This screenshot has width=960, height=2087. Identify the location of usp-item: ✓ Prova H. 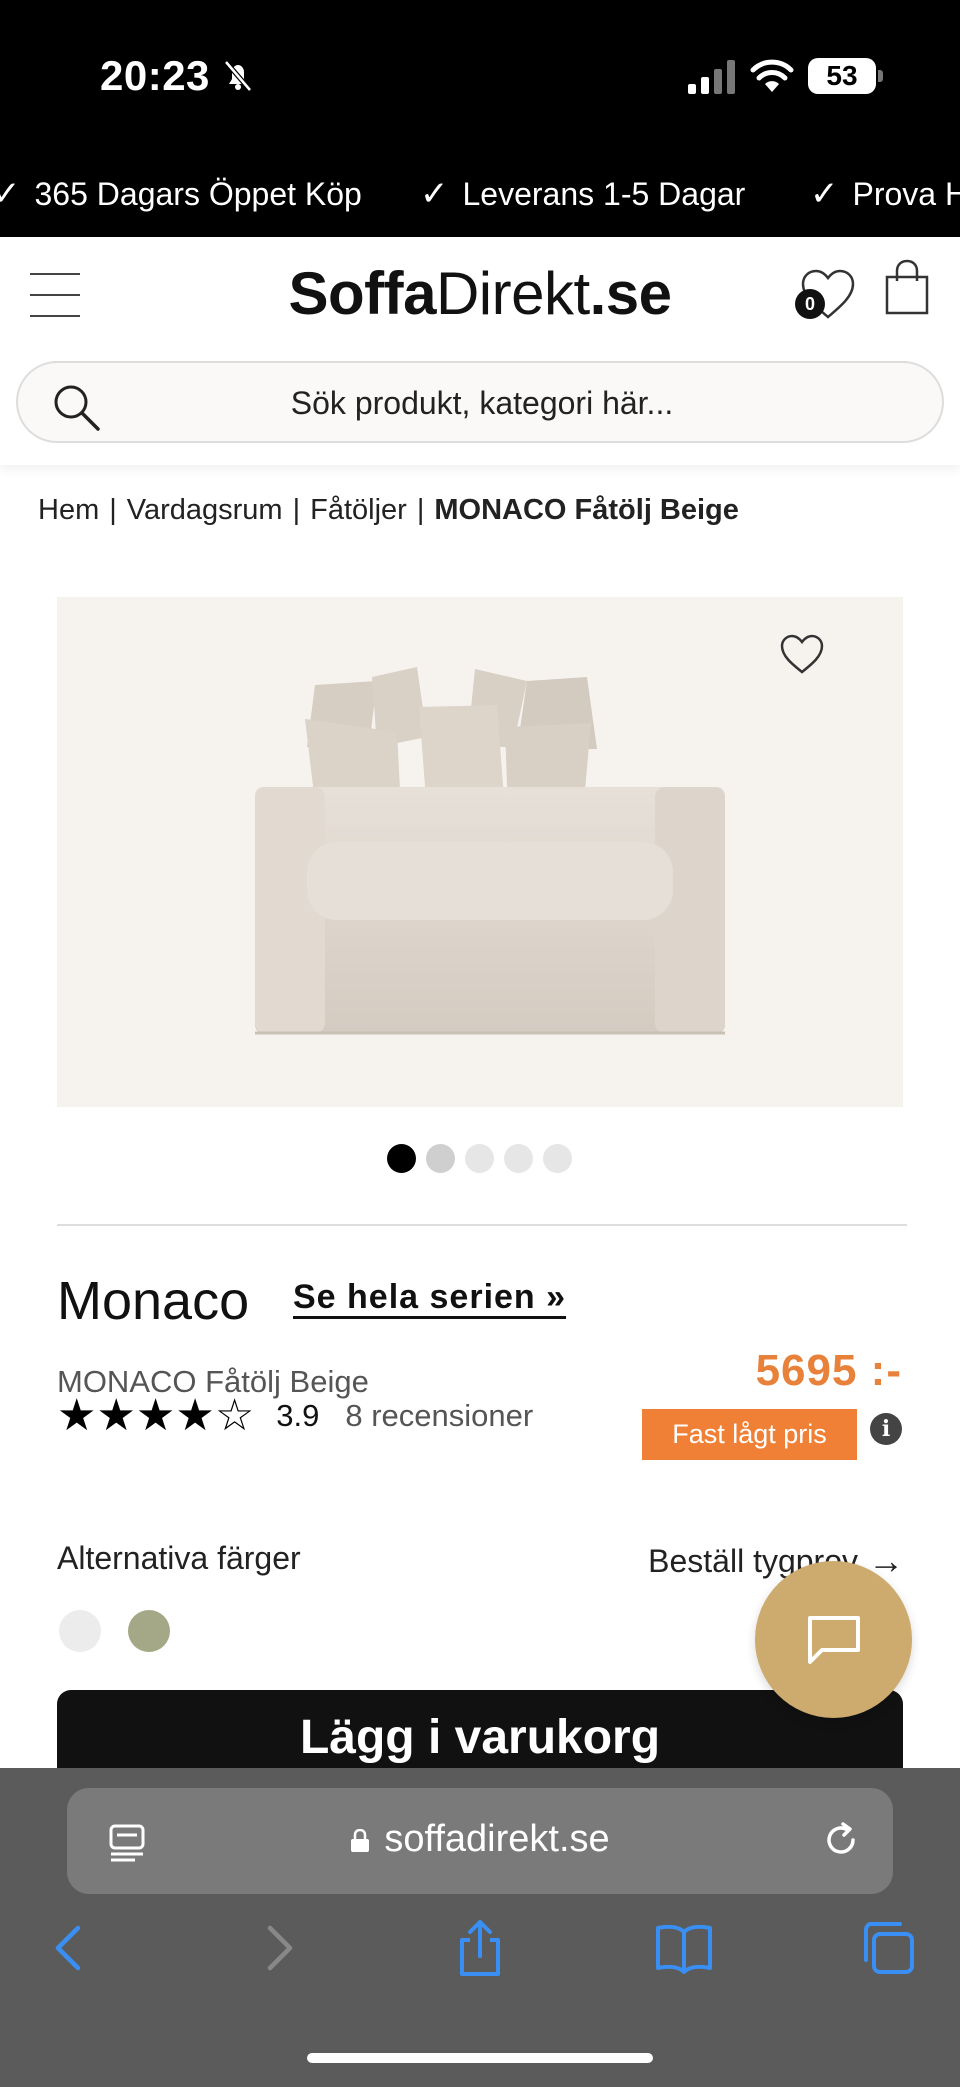
(885, 194).